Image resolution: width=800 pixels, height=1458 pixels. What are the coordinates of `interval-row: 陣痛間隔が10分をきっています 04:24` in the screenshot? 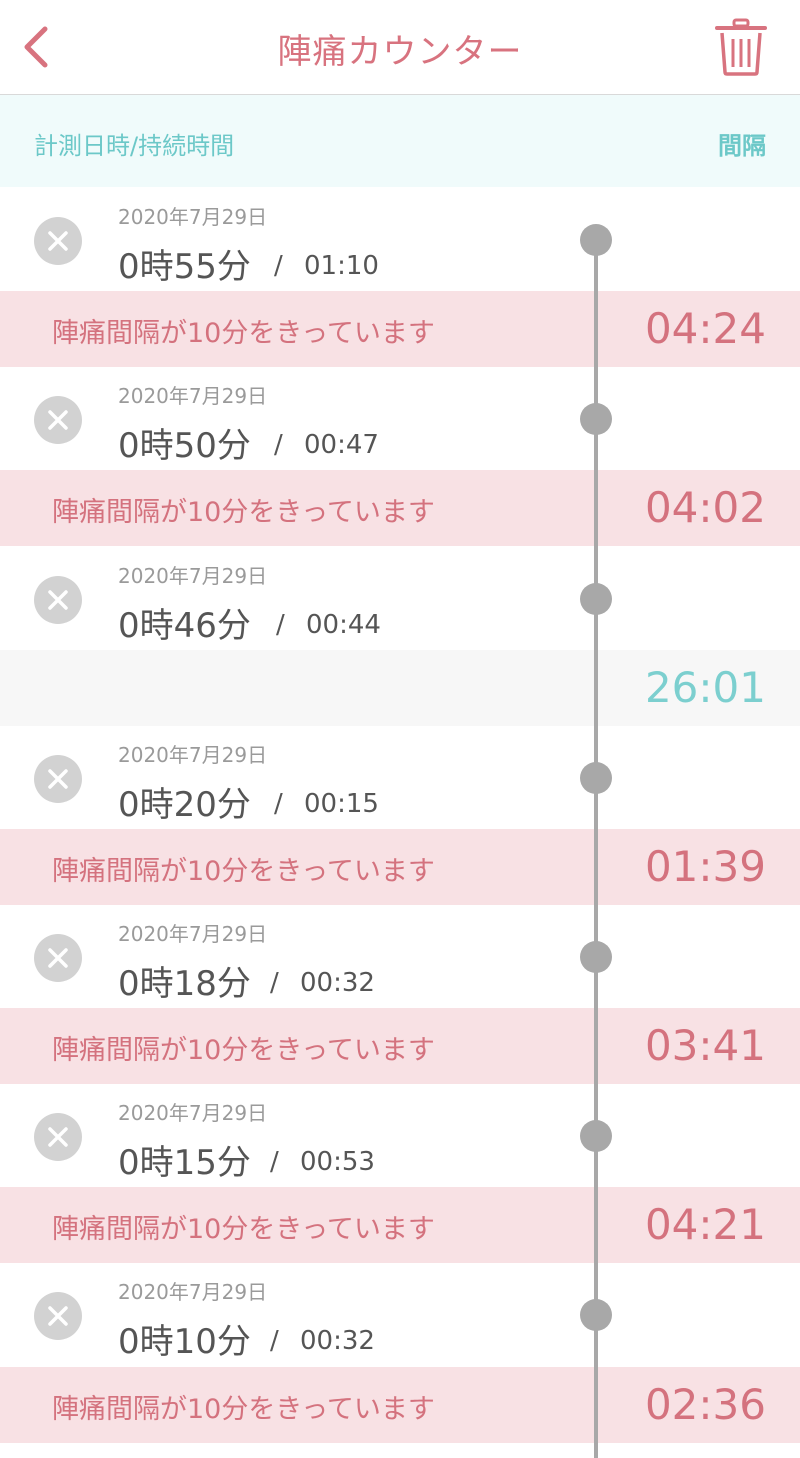 It's located at (400, 329).